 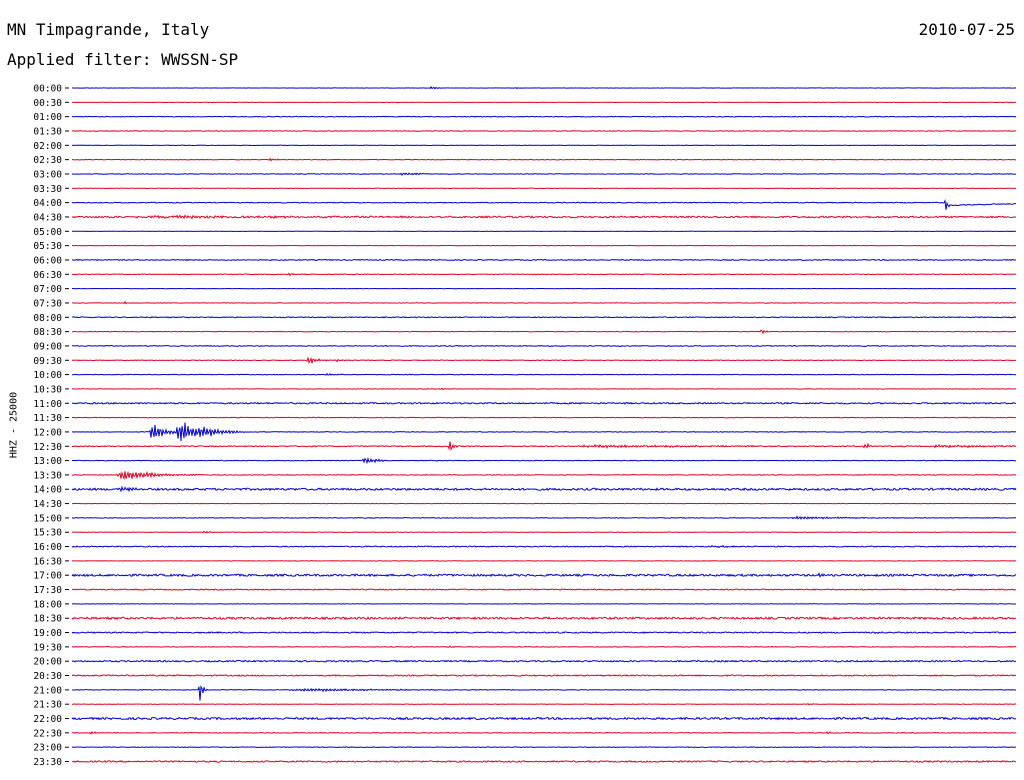 What do you see at coordinates (47, 619) in the screenshot?
I see `time-tick-label: 18:30` at bounding box center [47, 619].